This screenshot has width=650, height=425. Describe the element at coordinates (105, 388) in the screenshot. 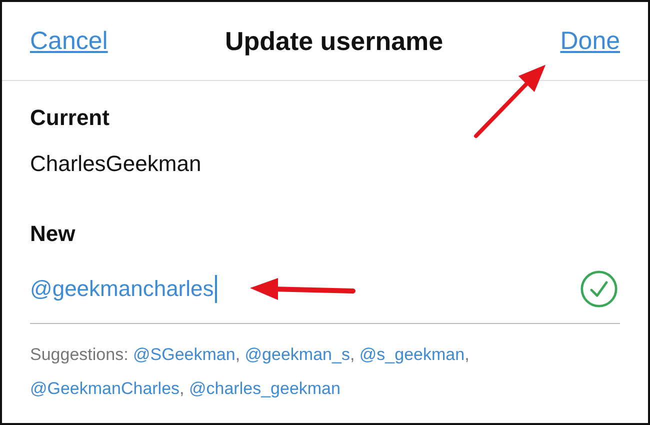

I see `suggestion-link: @GeekmanCharles` at that location.